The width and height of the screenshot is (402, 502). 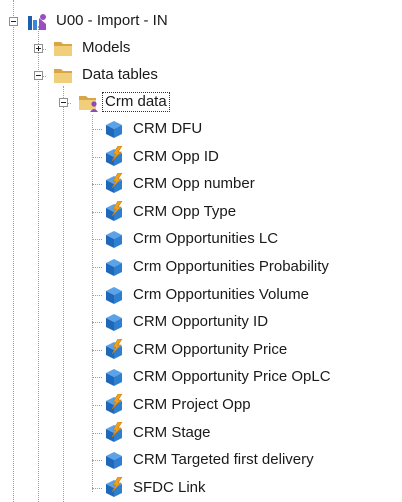 What do you see at coordinates (120, 74) in the screenshot?
I see `tree-node-label: Data tables` at bounding box center [120, 74].